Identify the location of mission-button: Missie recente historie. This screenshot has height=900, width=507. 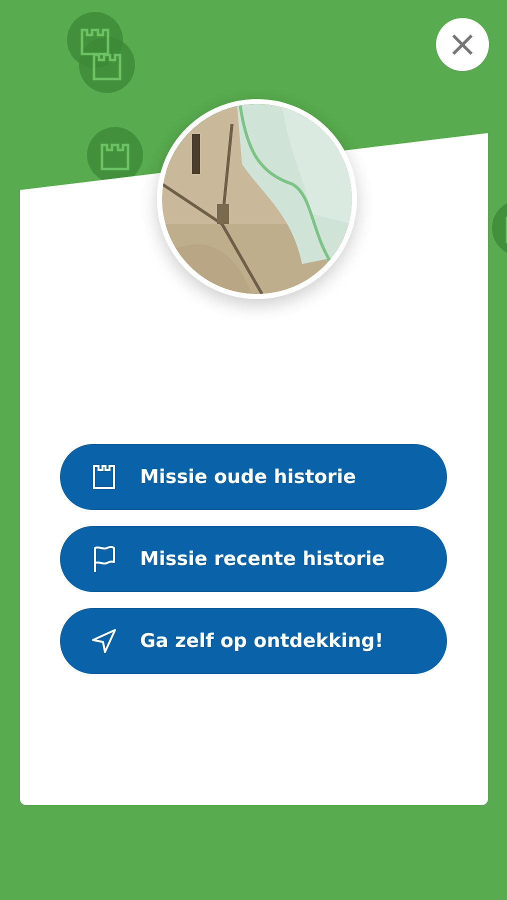
(253, 559).